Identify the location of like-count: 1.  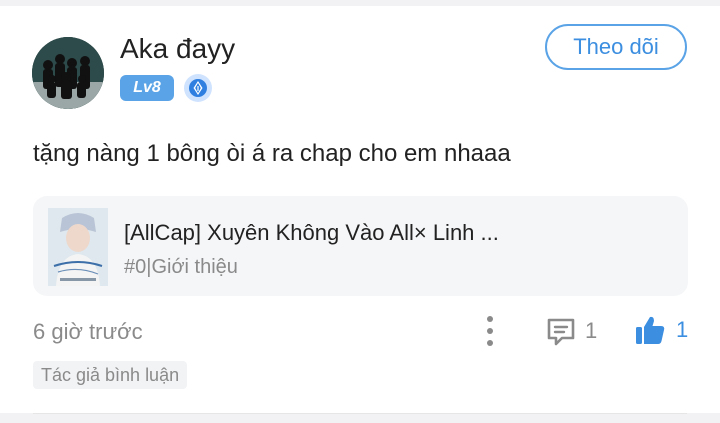
(682, 329).